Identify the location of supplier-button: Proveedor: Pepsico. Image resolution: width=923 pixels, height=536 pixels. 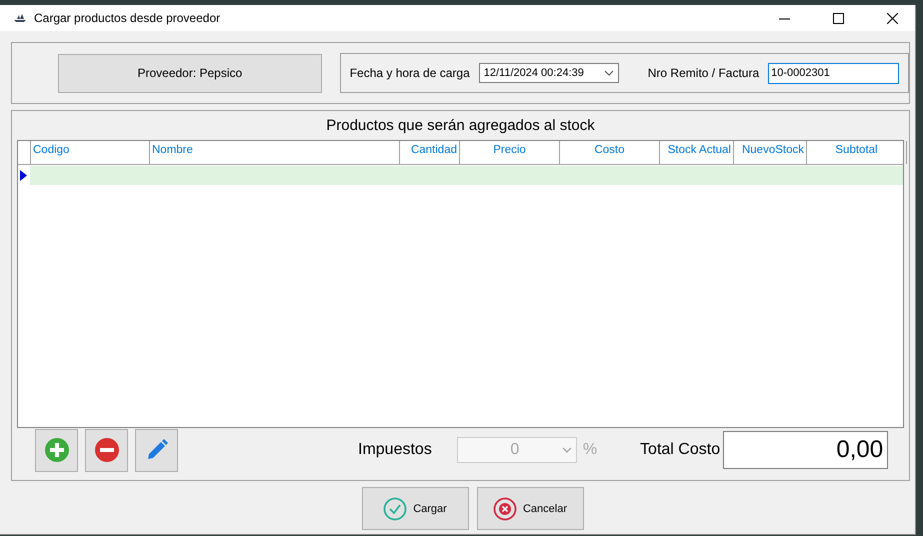
(190, 73).